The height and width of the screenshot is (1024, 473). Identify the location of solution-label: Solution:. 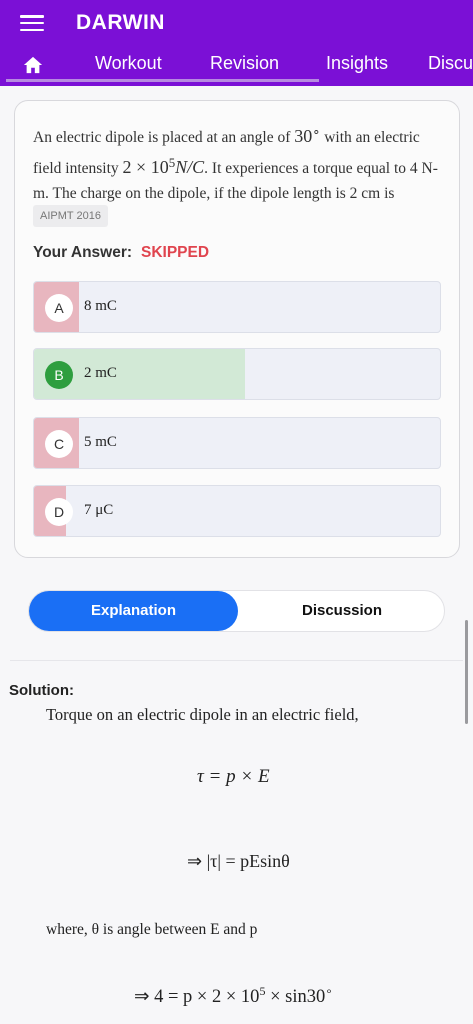
(41, 690).